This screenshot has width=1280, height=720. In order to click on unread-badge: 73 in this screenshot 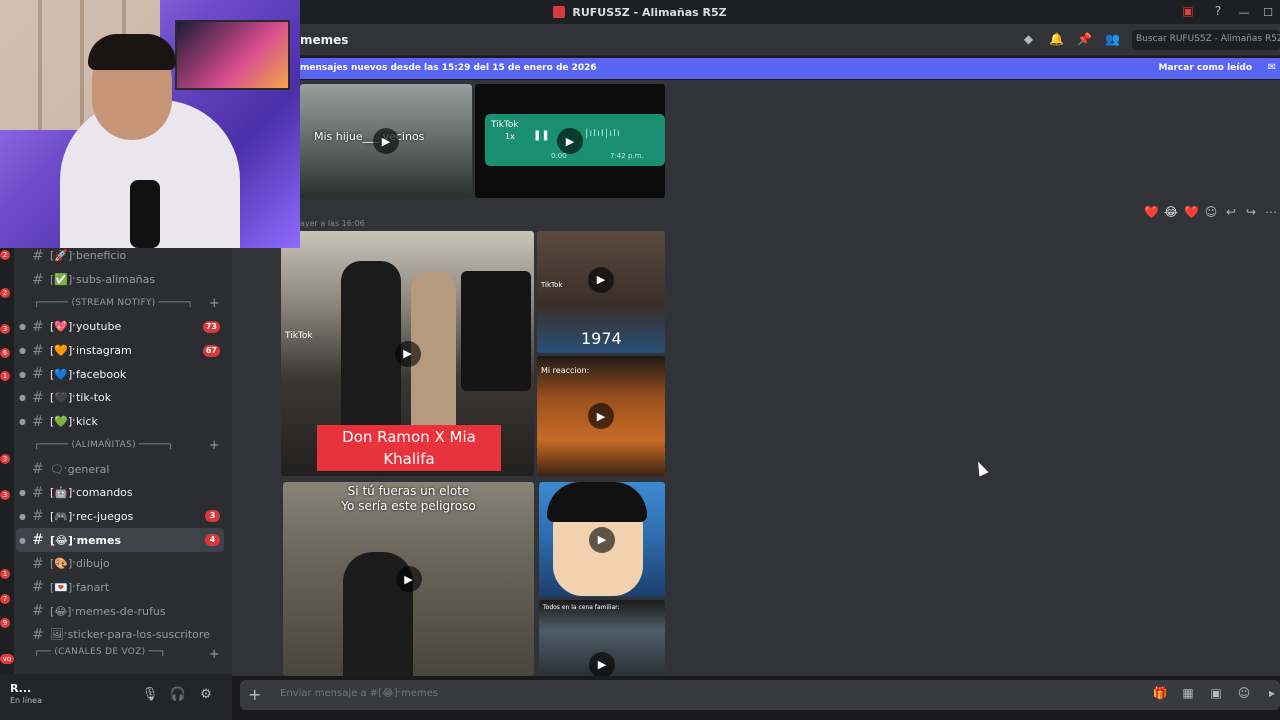, I will do `click(211, 326)`.